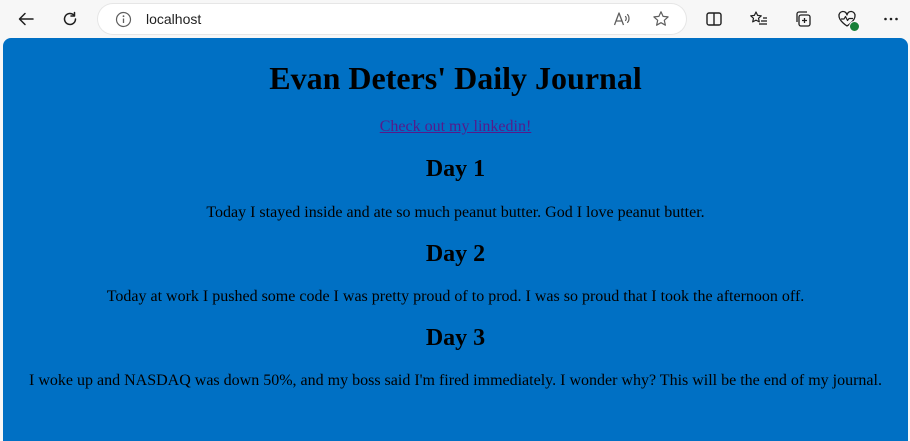 The height and width of the screenshot is (441, 910). I want to click on browser-toolbar: localhost, so click(455, 19).